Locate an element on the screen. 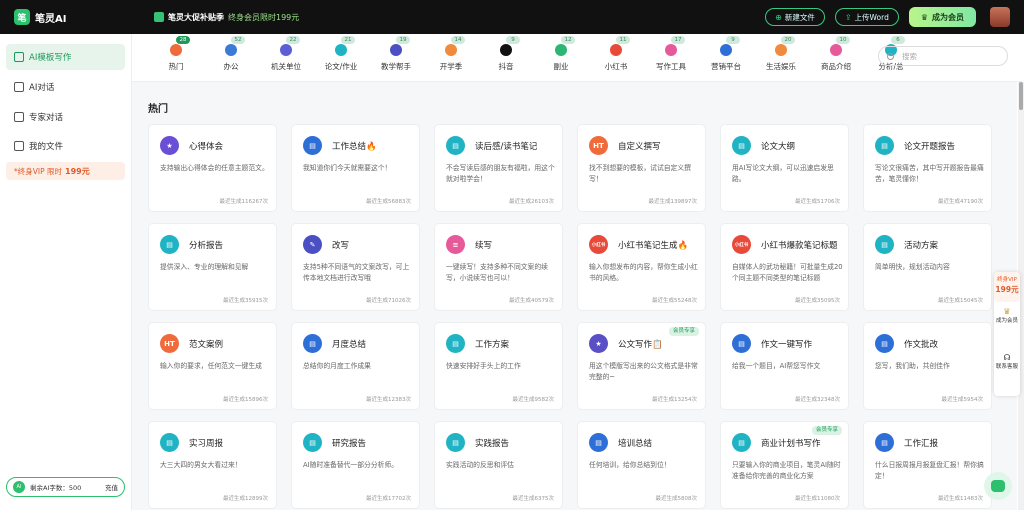 Image resolution: width=1024 pixels, height=510 pixels. template-title: 月度总结 is located at coordinates (349, 345).